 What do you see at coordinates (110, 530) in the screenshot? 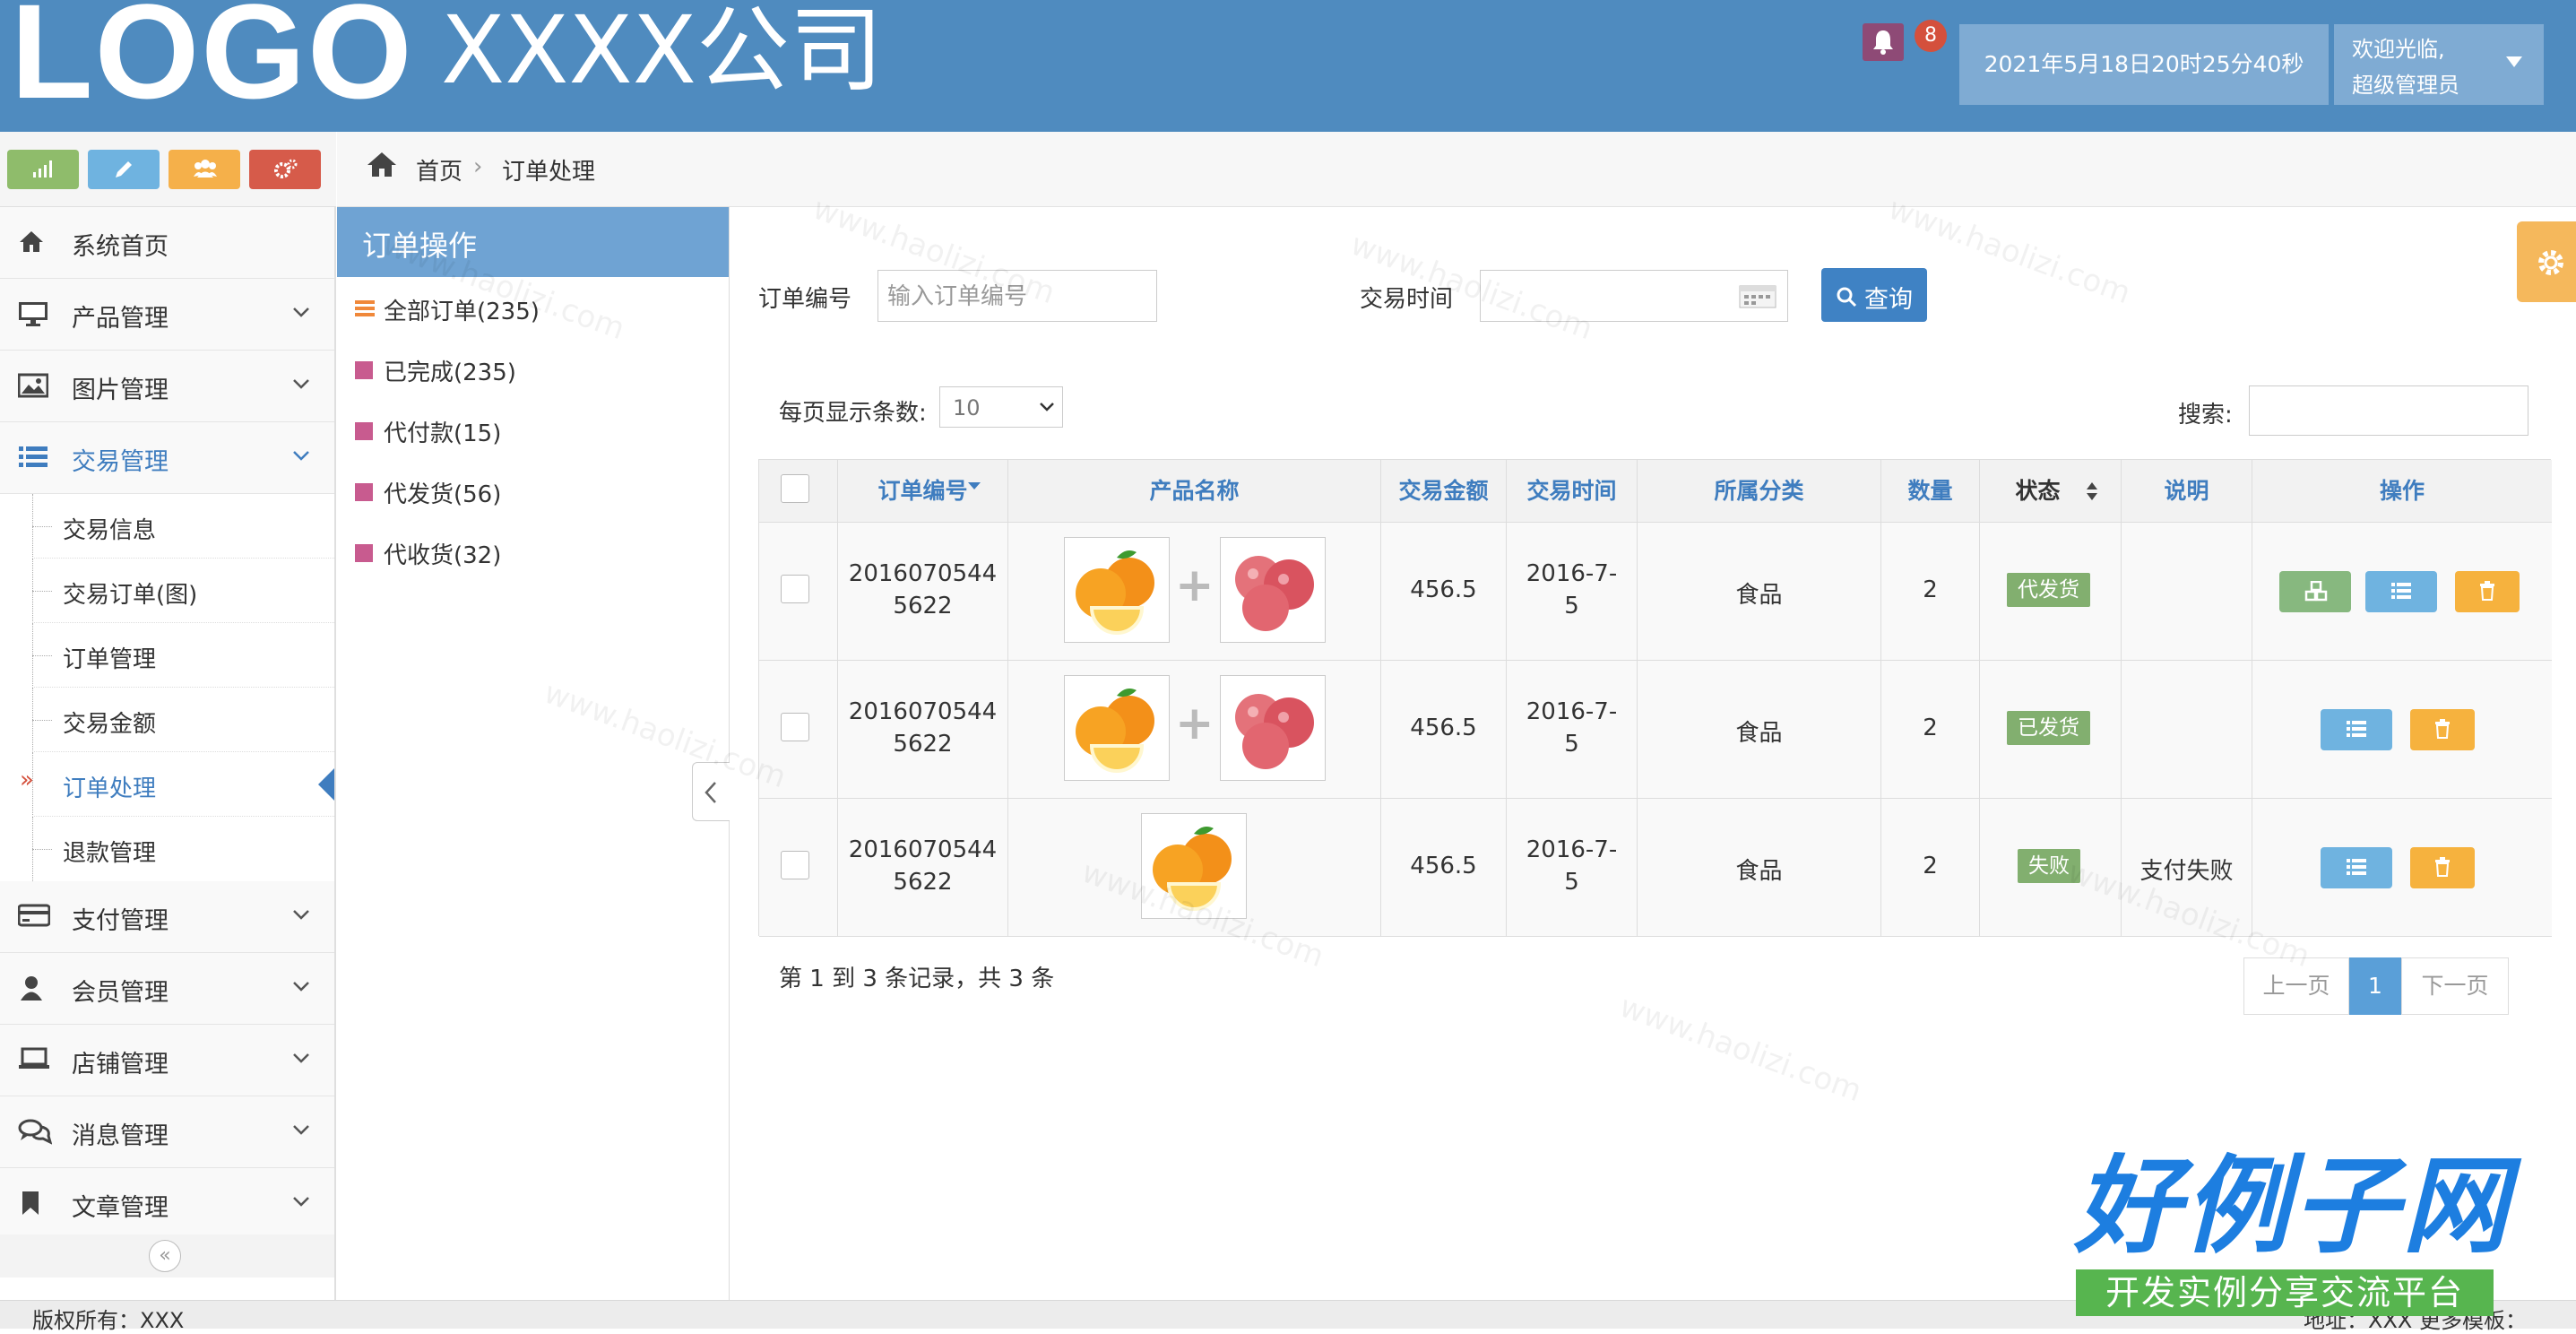
I see `submenu-item-label: 交易信息` at bounding box center [110, 530].